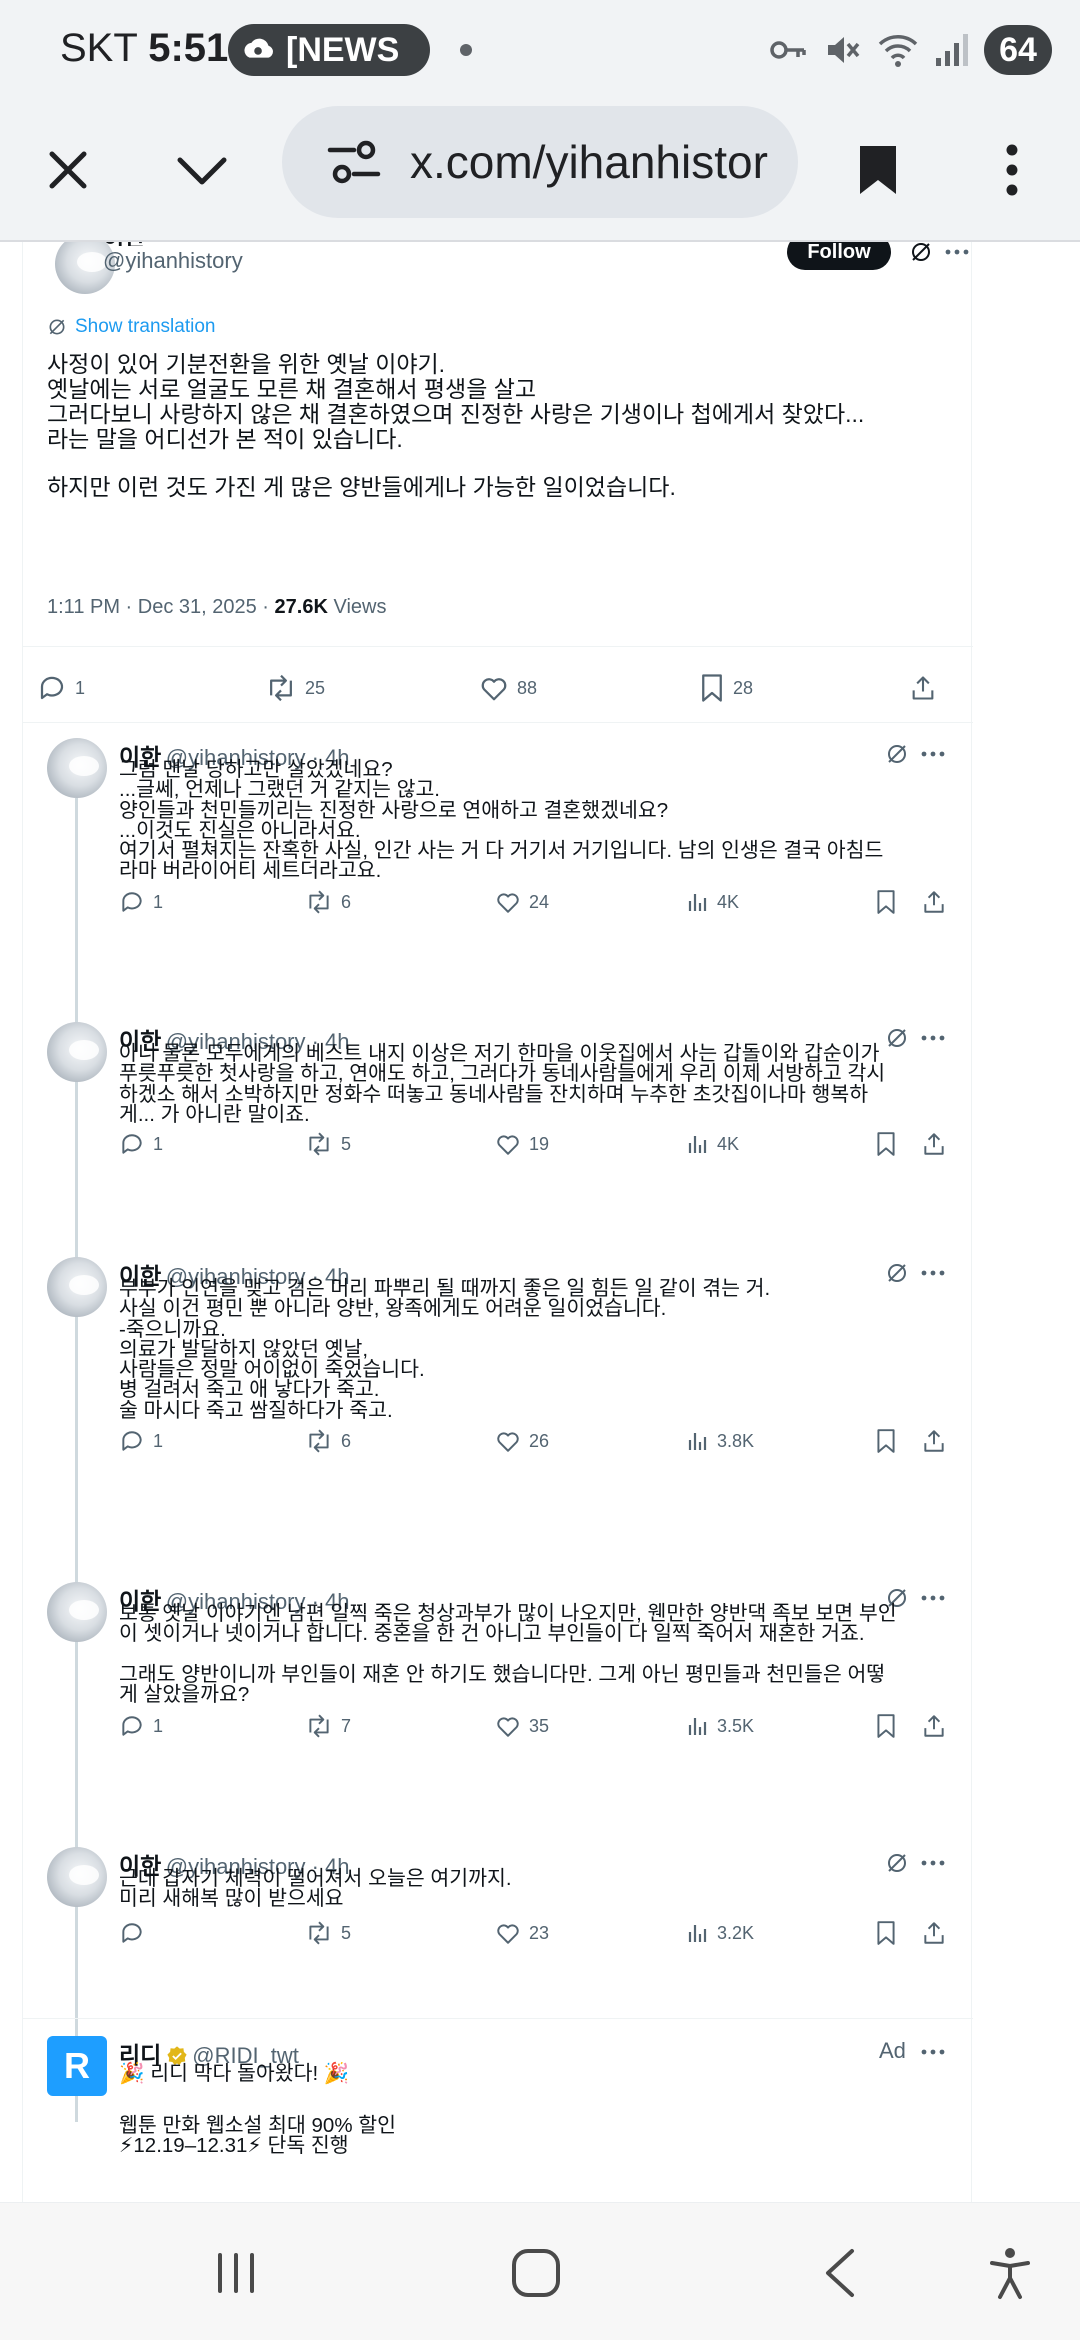 Image resolution: width=1080 pixels, height=2340 pixels. What do you see at coordinates (1010, 2273) in the screenshot?
I see `accessibility-button` at bounding box center [1010, 2273].